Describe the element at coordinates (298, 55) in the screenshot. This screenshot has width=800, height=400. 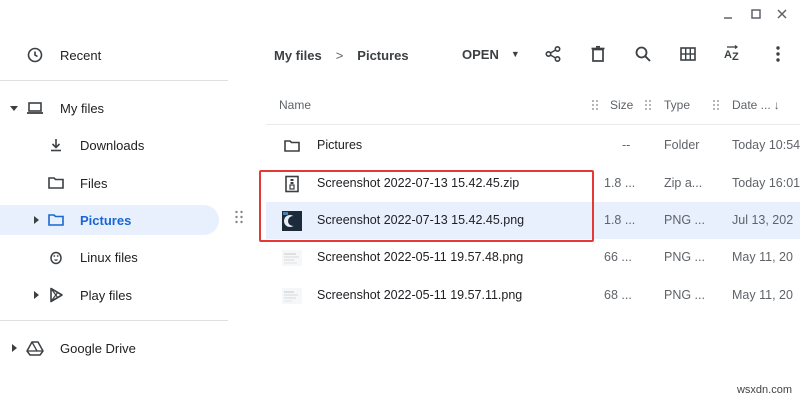
I see `breadcrumb-root: My files` at that location.